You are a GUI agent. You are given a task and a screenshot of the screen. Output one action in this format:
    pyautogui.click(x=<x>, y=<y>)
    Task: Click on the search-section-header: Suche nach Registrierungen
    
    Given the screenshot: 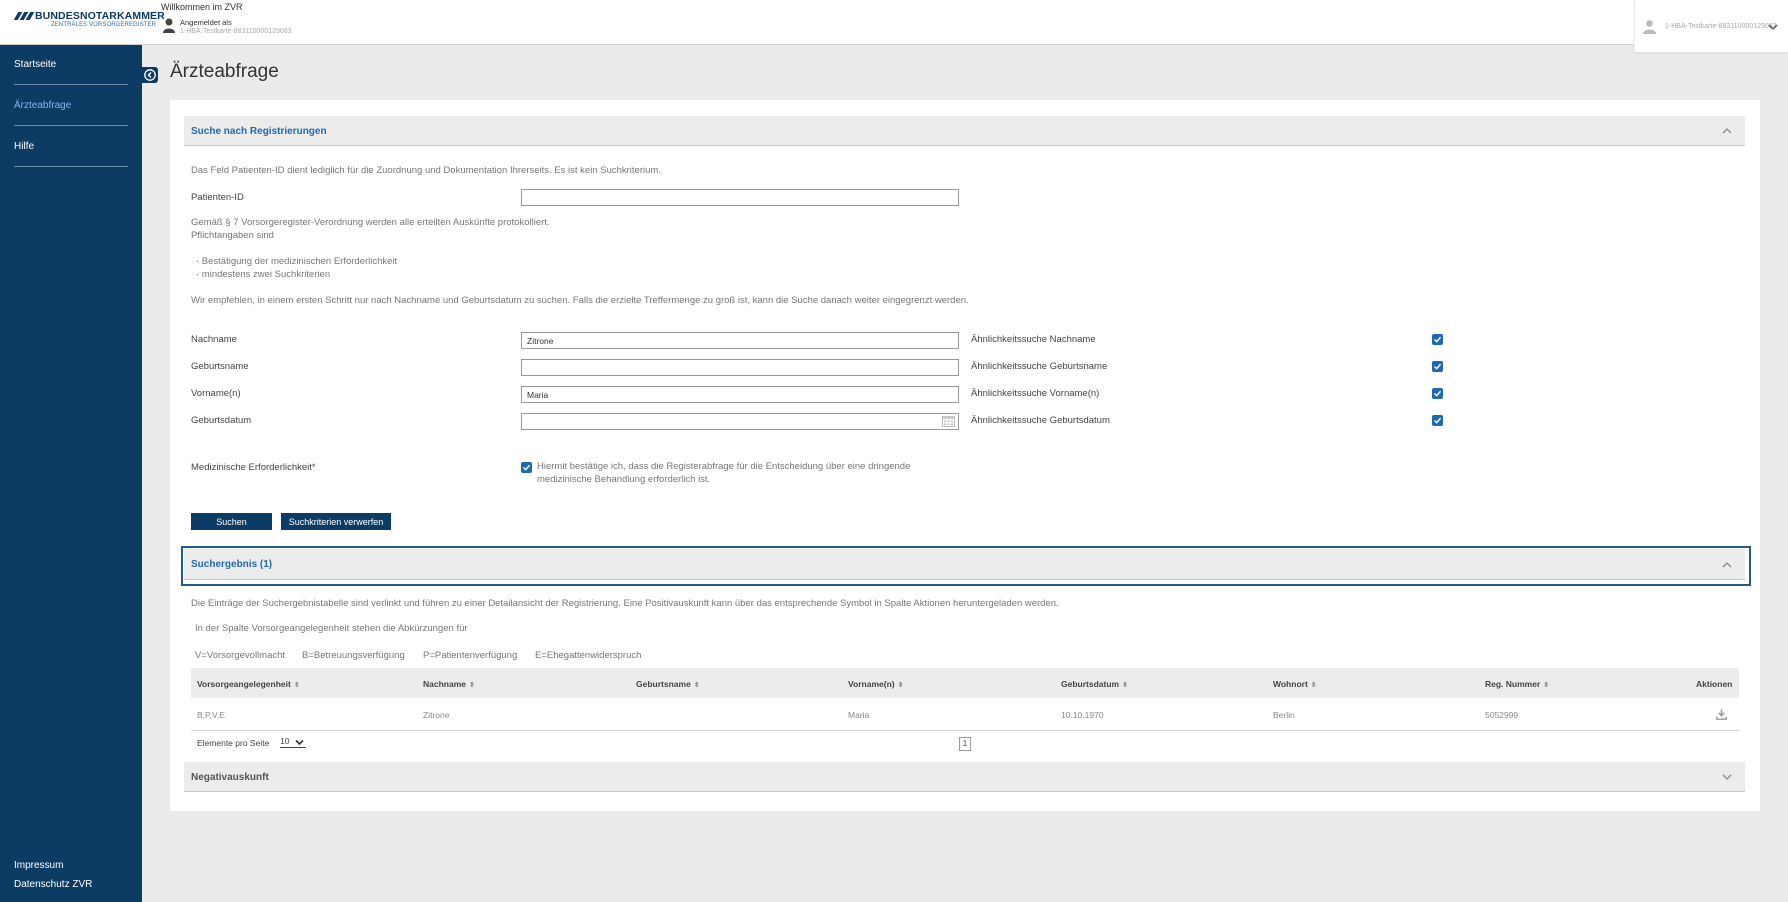 What is the action you would take?
    pyautogui.click(x=964, y=131)
    